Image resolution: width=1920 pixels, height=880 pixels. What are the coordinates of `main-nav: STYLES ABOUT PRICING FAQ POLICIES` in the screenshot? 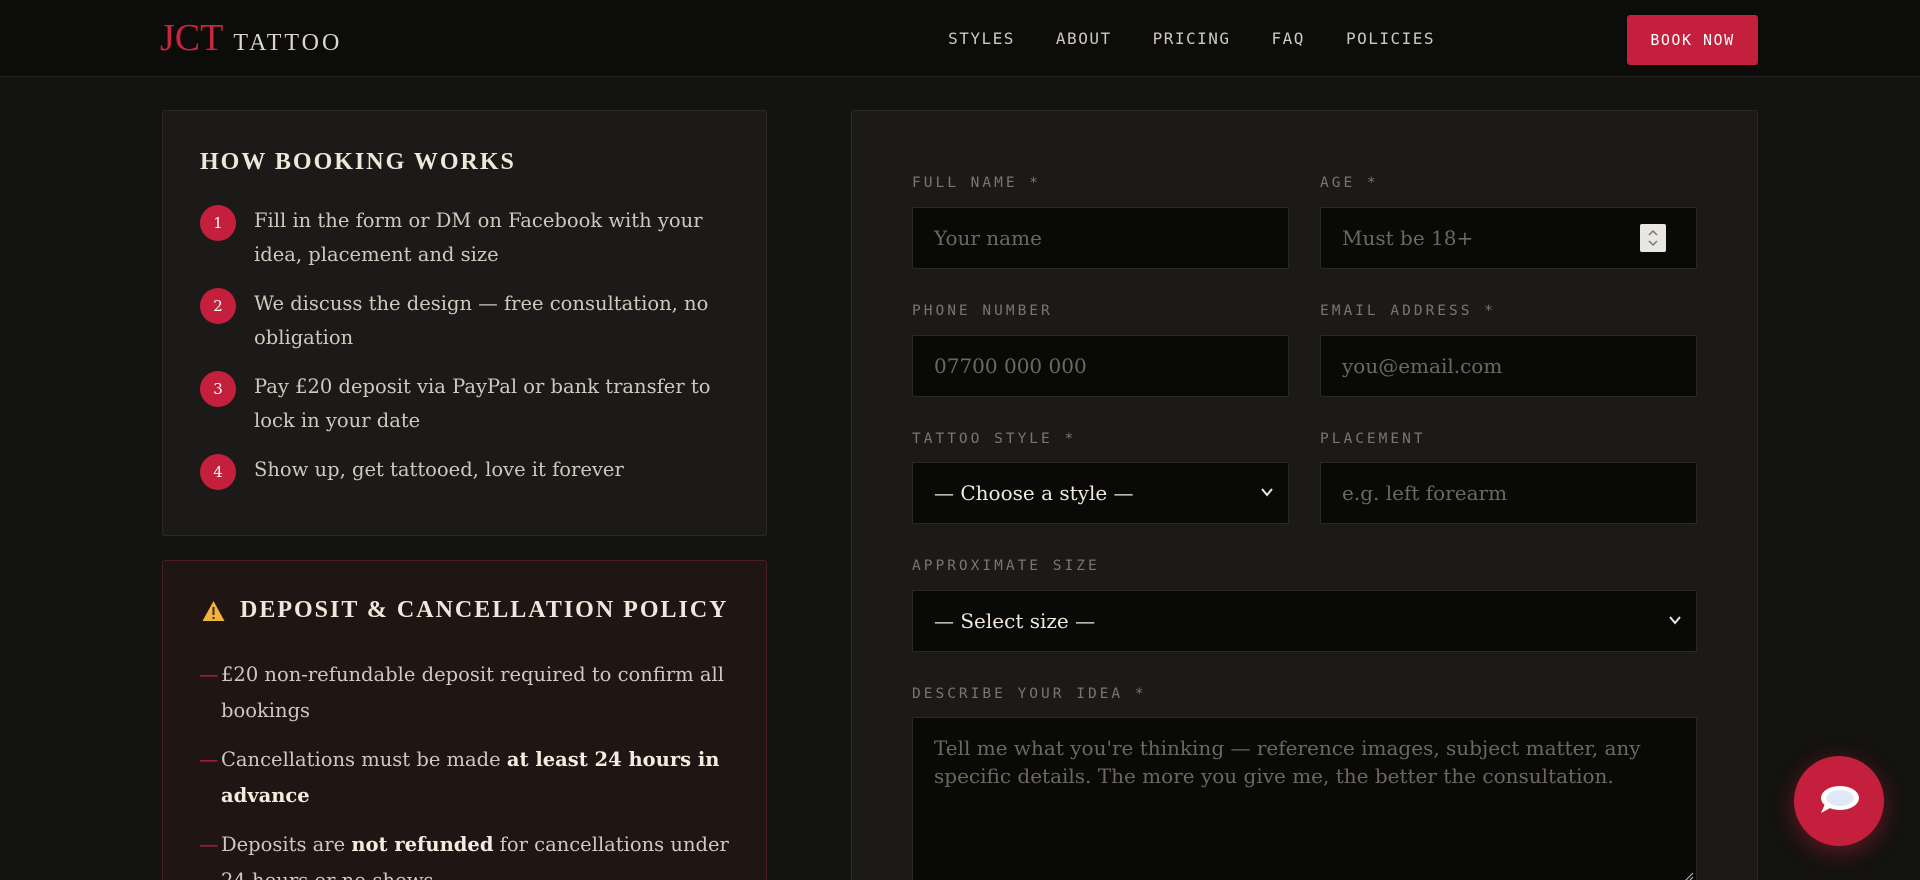 It's located at (1191, 38).